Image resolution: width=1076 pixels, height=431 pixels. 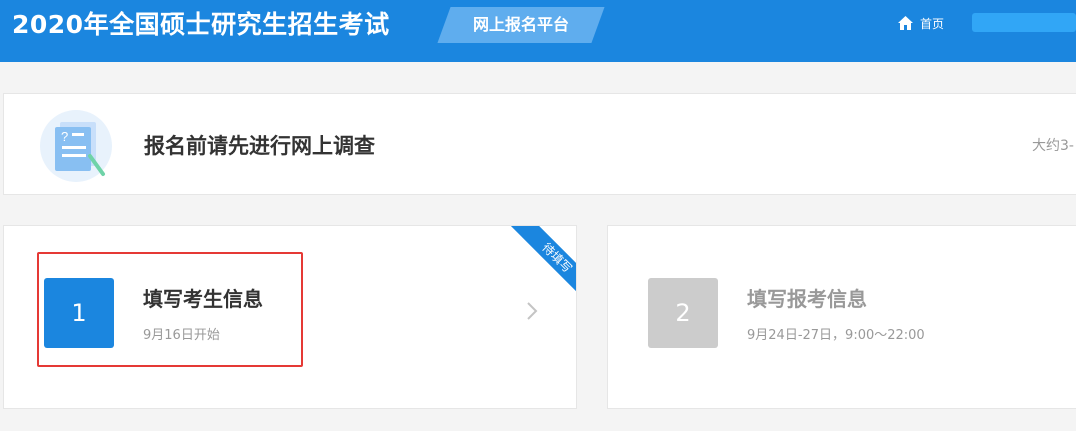 What do you see at coordinates (932, 23) in the screenshot?
I see `home-link-label: 首页` at bounding box center [932, 23].